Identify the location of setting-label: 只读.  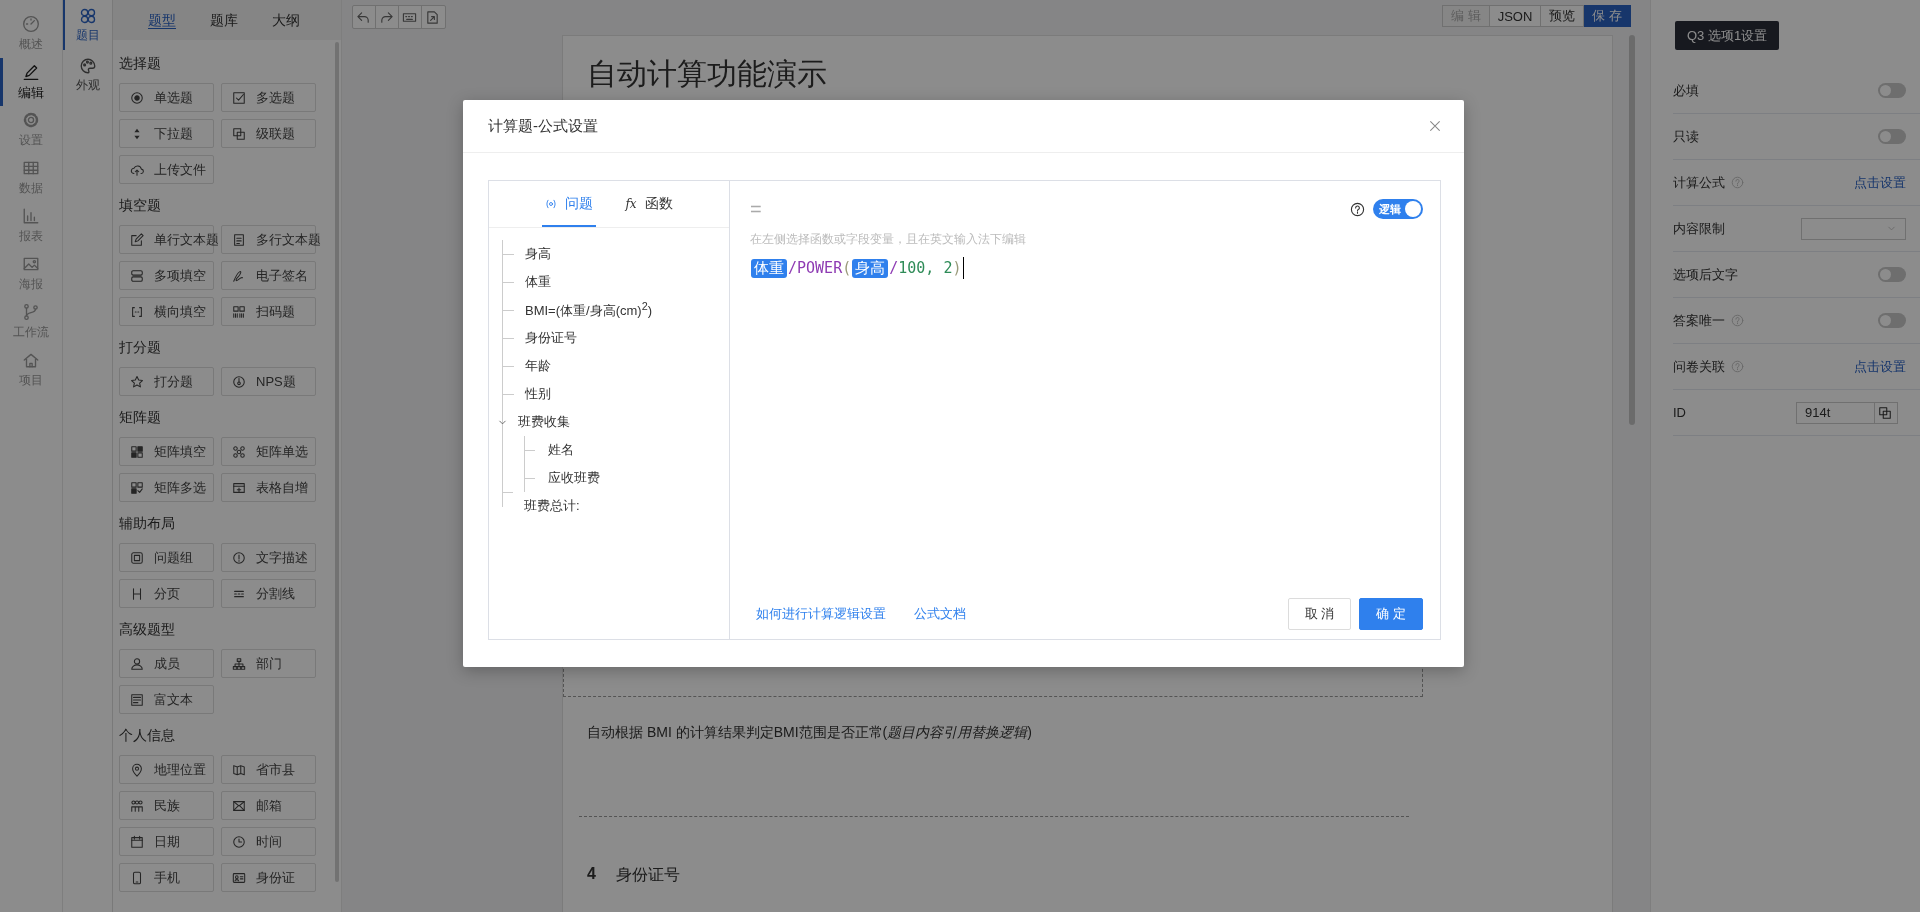
(1686, 136).